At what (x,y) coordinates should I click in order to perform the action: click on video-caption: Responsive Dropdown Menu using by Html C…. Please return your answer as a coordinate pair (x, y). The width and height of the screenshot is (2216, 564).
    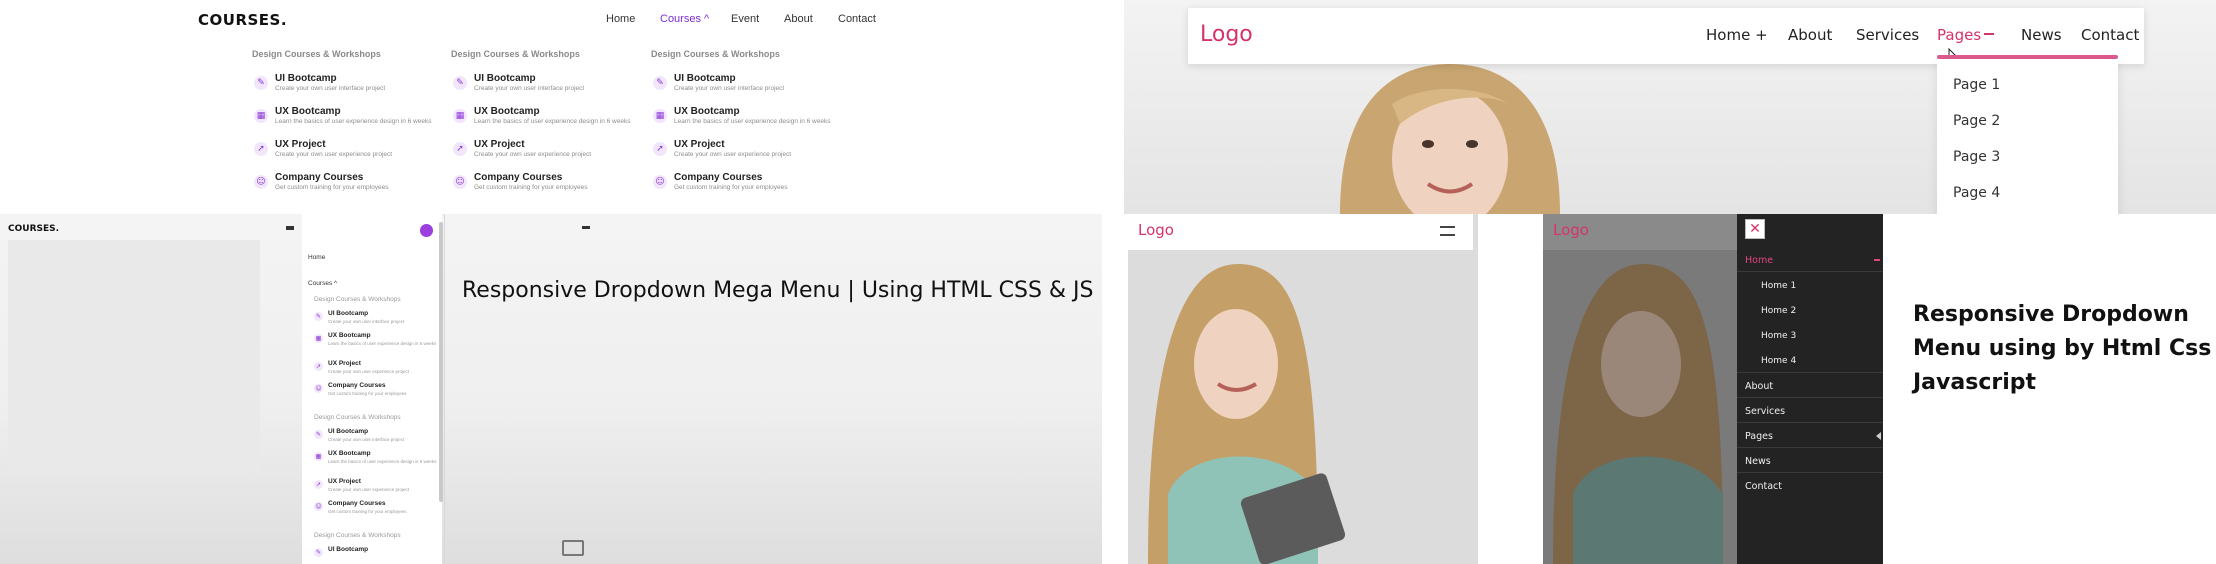
    Looking at the image, I should click on (2063, 349).